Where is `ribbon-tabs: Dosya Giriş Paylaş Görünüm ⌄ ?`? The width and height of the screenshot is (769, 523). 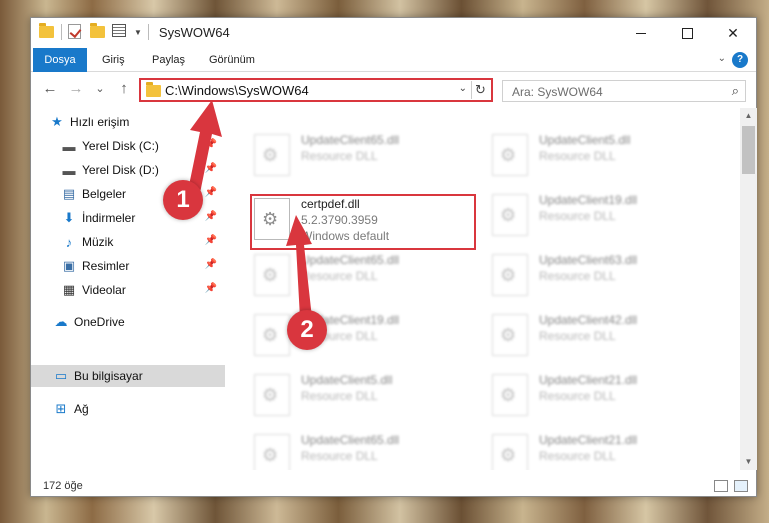
ribbon-tabs: Dosya Giriş Paylaş Görünüm ⌄ ? is located at coordinates (393, 60).